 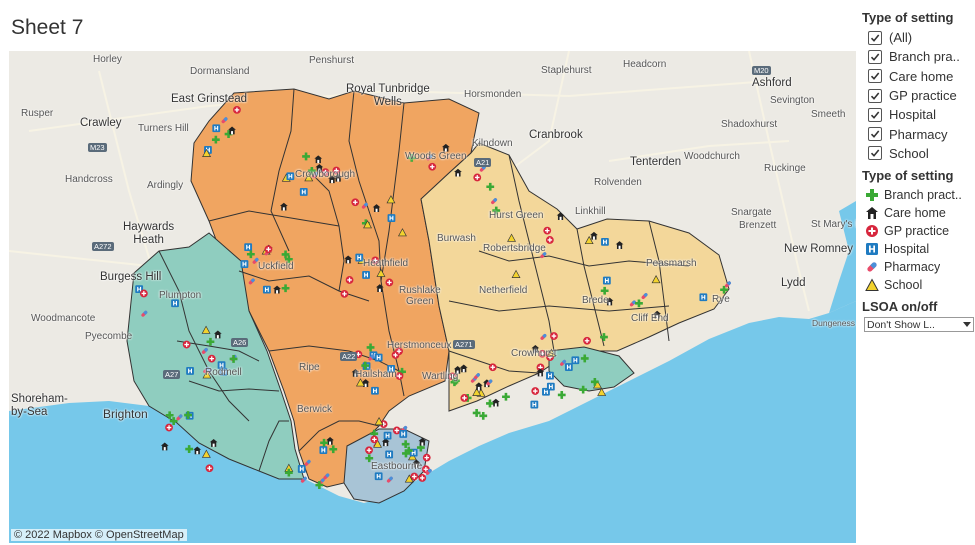 What do you see at coordinates (712, 156) in the screenshot?
I see `place-label: Woodchurch` at bounding box center [712, 156].